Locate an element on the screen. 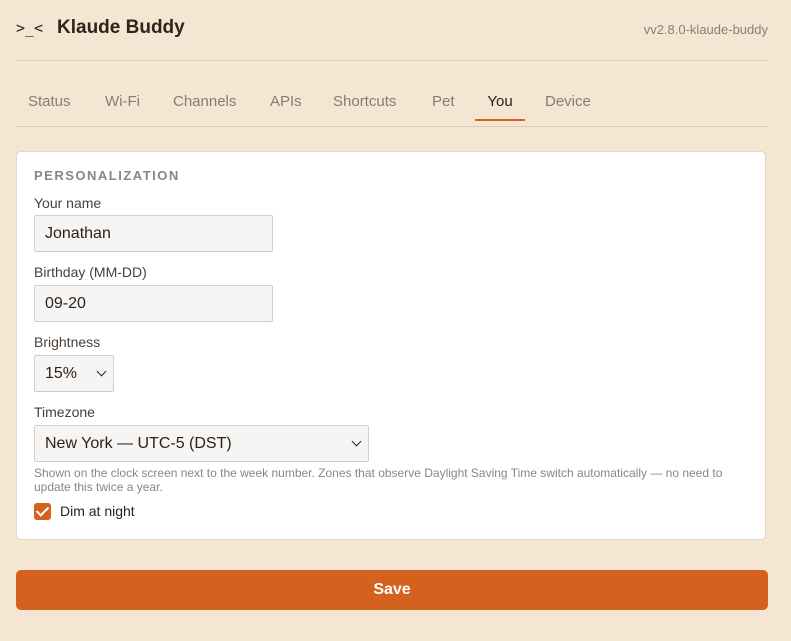 This screenshot has width=791, height=641. tab-pet: Pet is located at coordinates (443, 100).